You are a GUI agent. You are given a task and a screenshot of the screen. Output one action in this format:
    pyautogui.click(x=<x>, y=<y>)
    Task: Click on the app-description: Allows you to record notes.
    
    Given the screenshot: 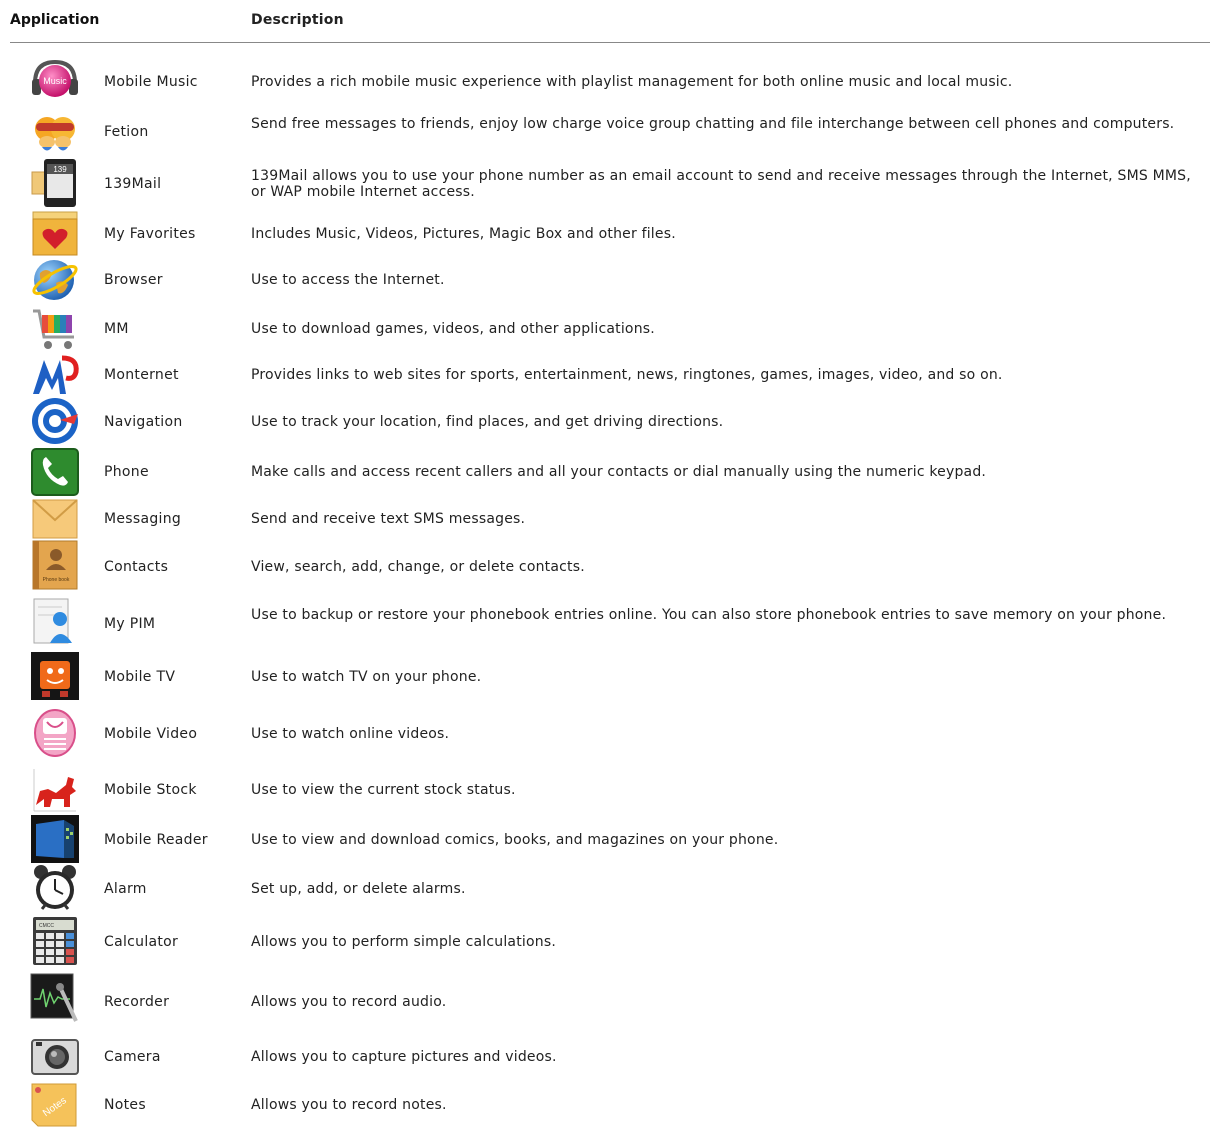 What is the action you would take?
    pyautogui.click(x=349, y=1105)
    